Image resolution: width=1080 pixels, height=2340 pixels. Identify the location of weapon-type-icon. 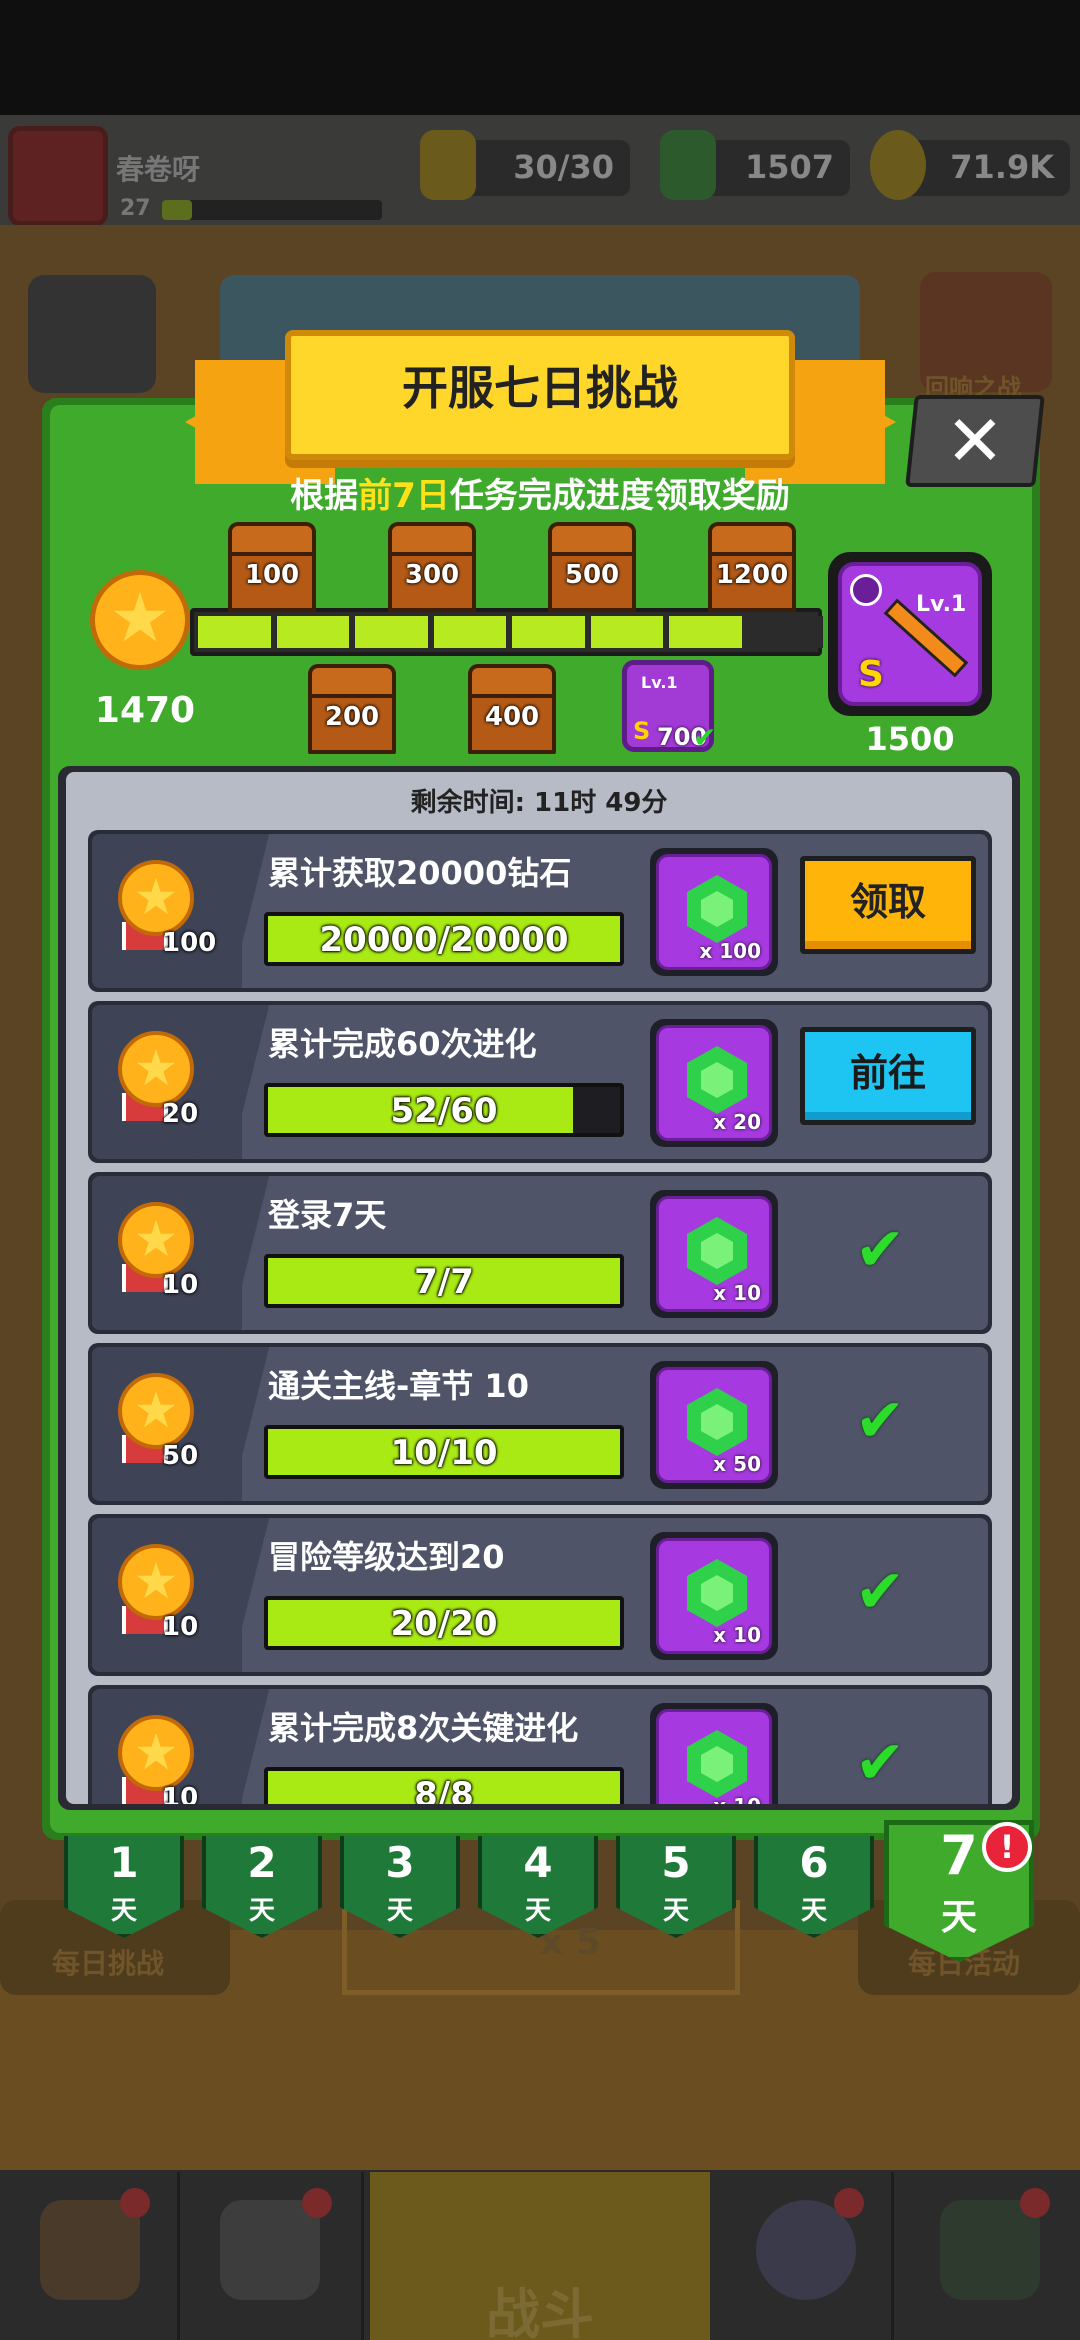
(866, 590).